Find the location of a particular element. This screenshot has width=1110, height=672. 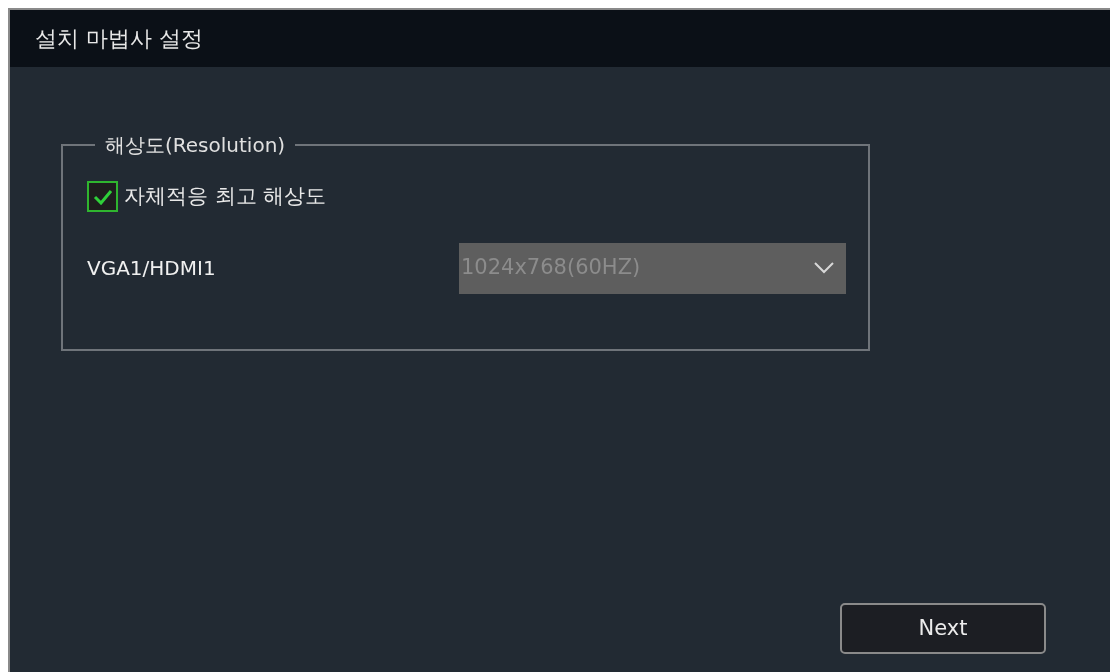

next-button: Next is located at coordinates (943, 628).